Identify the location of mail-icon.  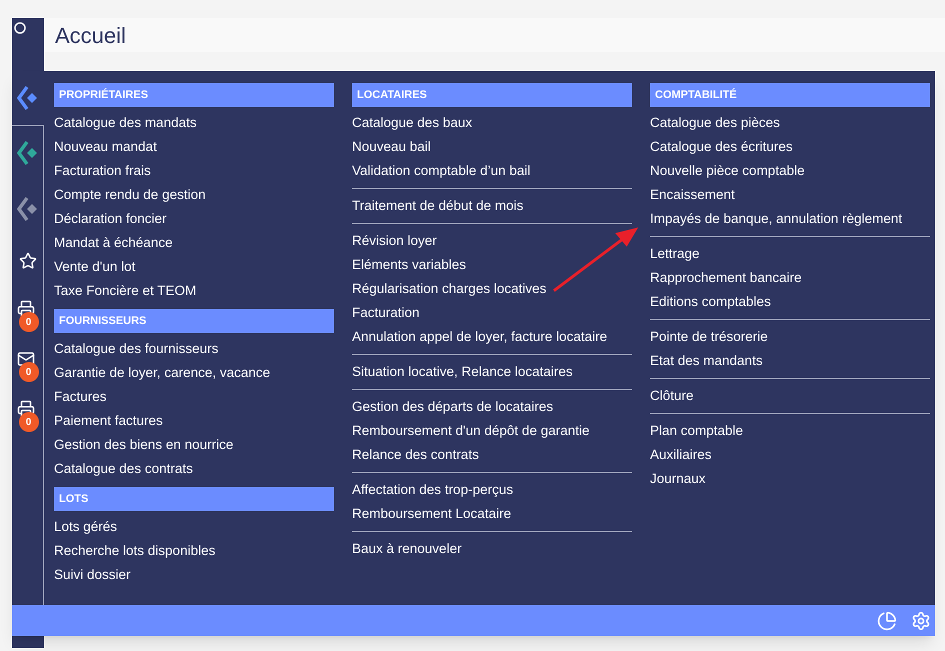
(25, 359).